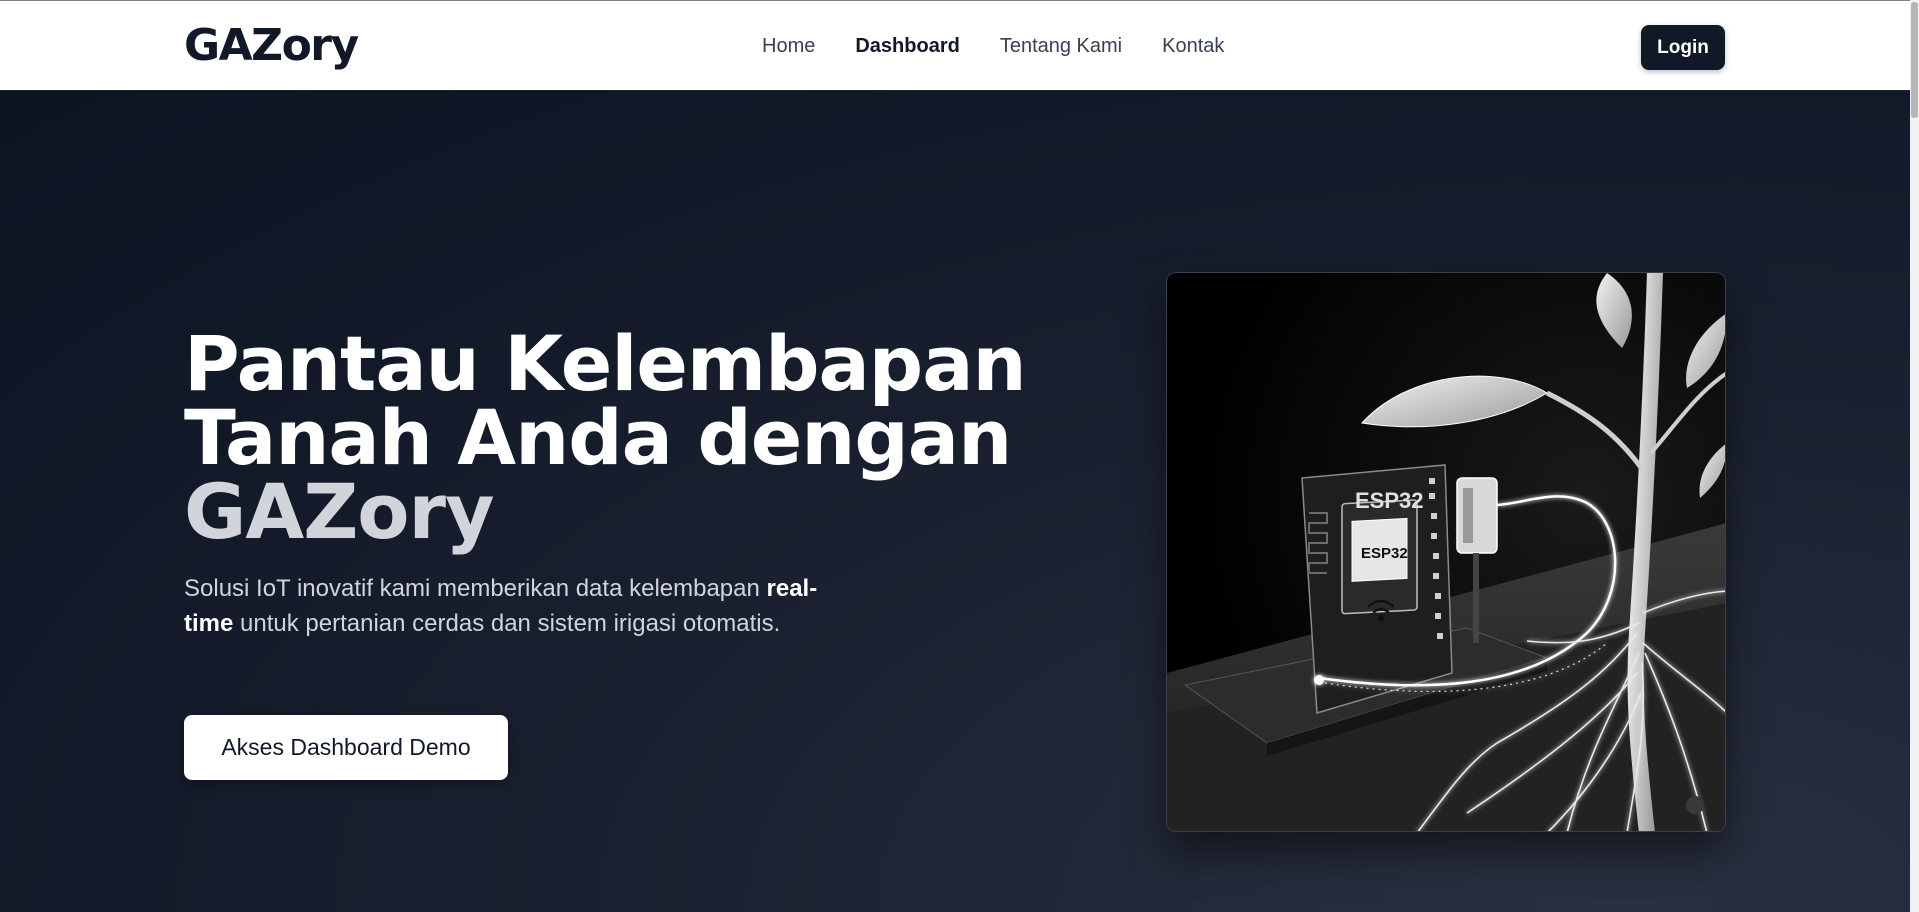  What do you see at coordinates (1683, 47) in the screenshot?
I see `login-button: Login` at bounding box center [1683, 47].